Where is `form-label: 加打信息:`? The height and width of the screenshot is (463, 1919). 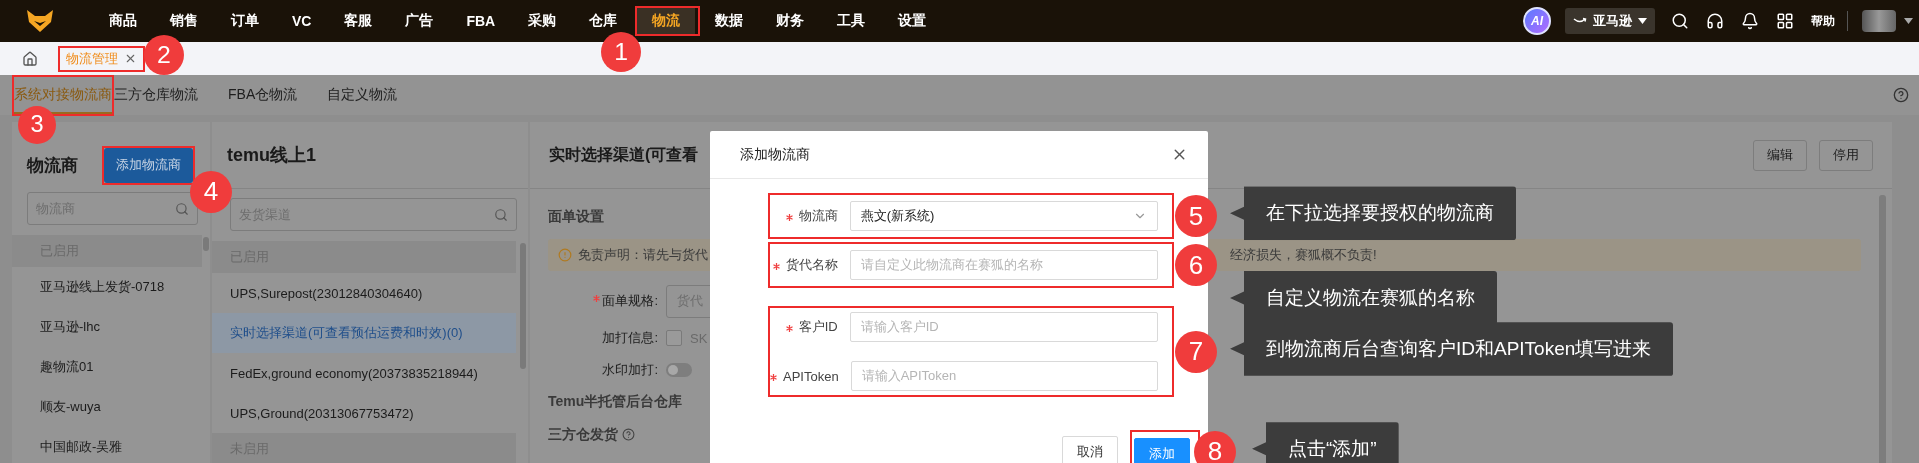
form-label: 加打信息: is located at coordinates (630, 338).